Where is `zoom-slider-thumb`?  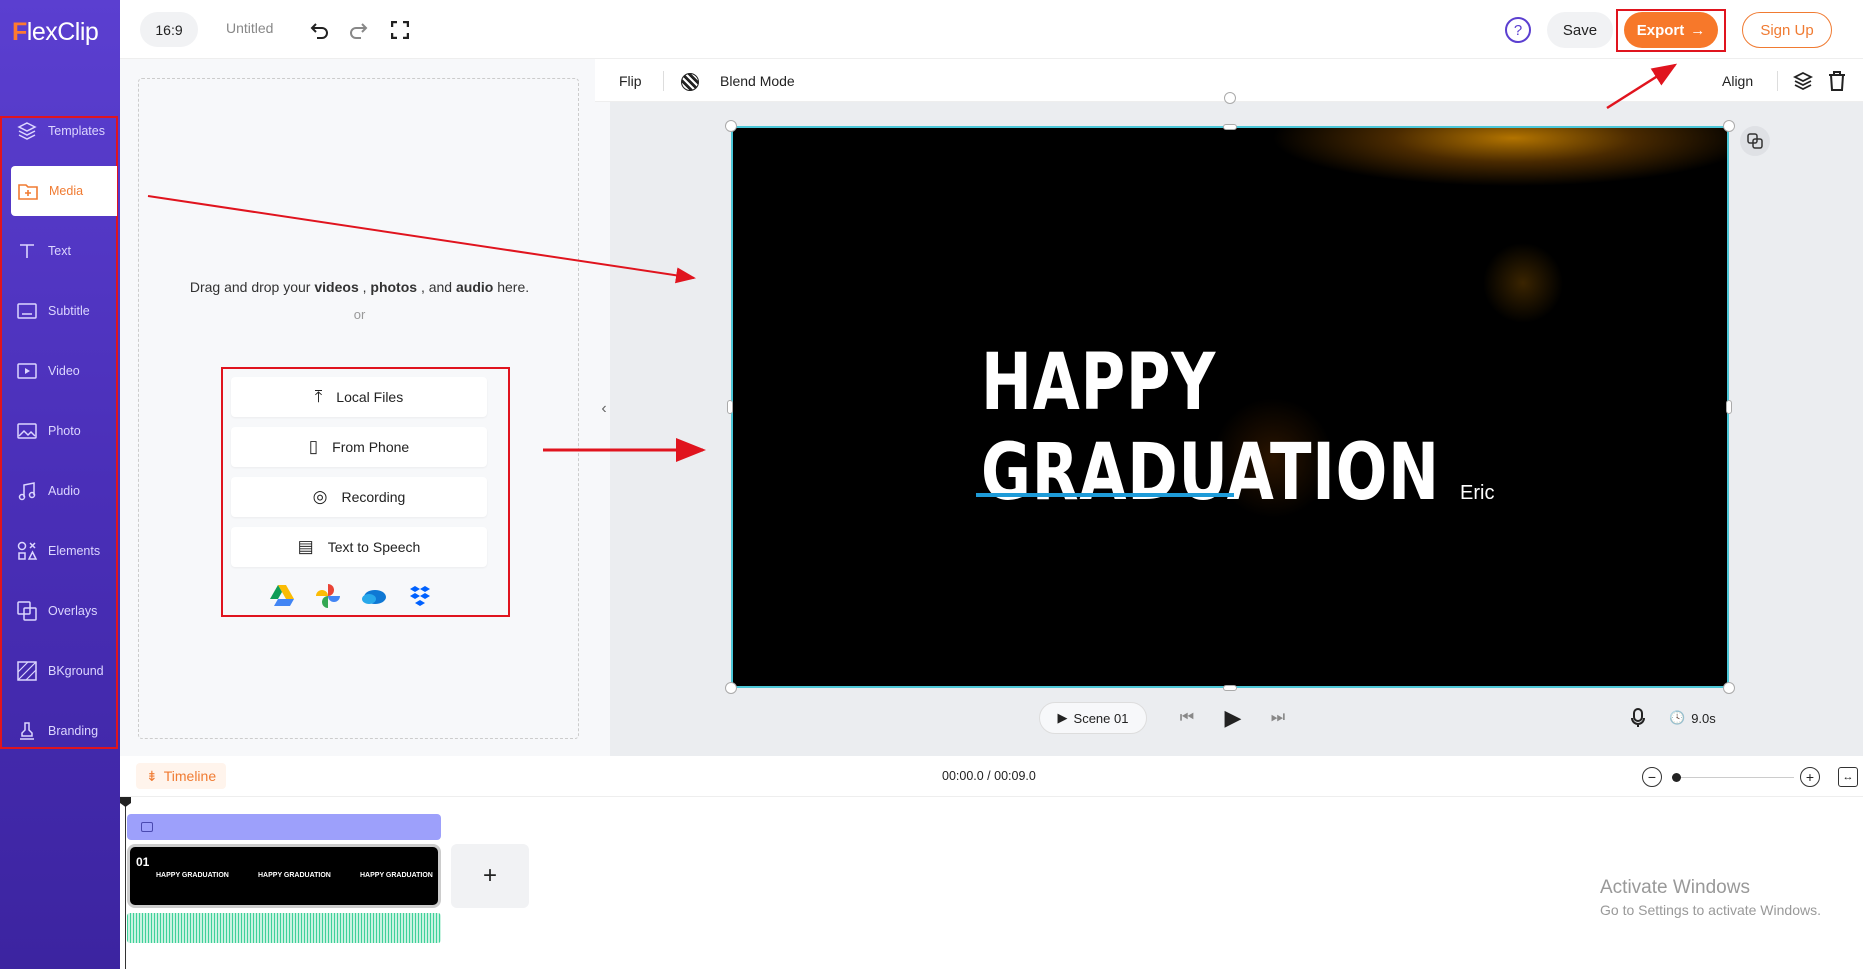
zoom-slider-thumb is located at coordinates (1676, 777).